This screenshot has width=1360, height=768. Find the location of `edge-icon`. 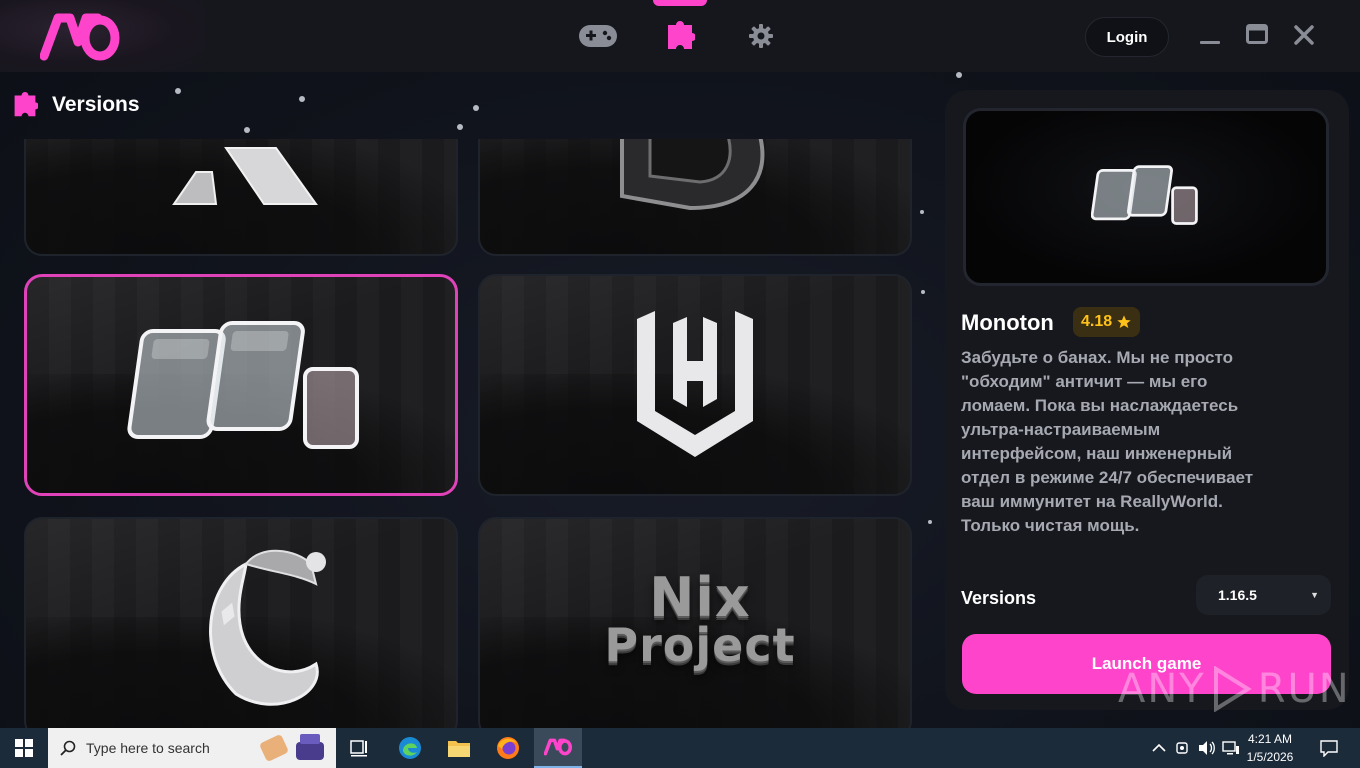

edge-icon is located at coordinates (410, 748).